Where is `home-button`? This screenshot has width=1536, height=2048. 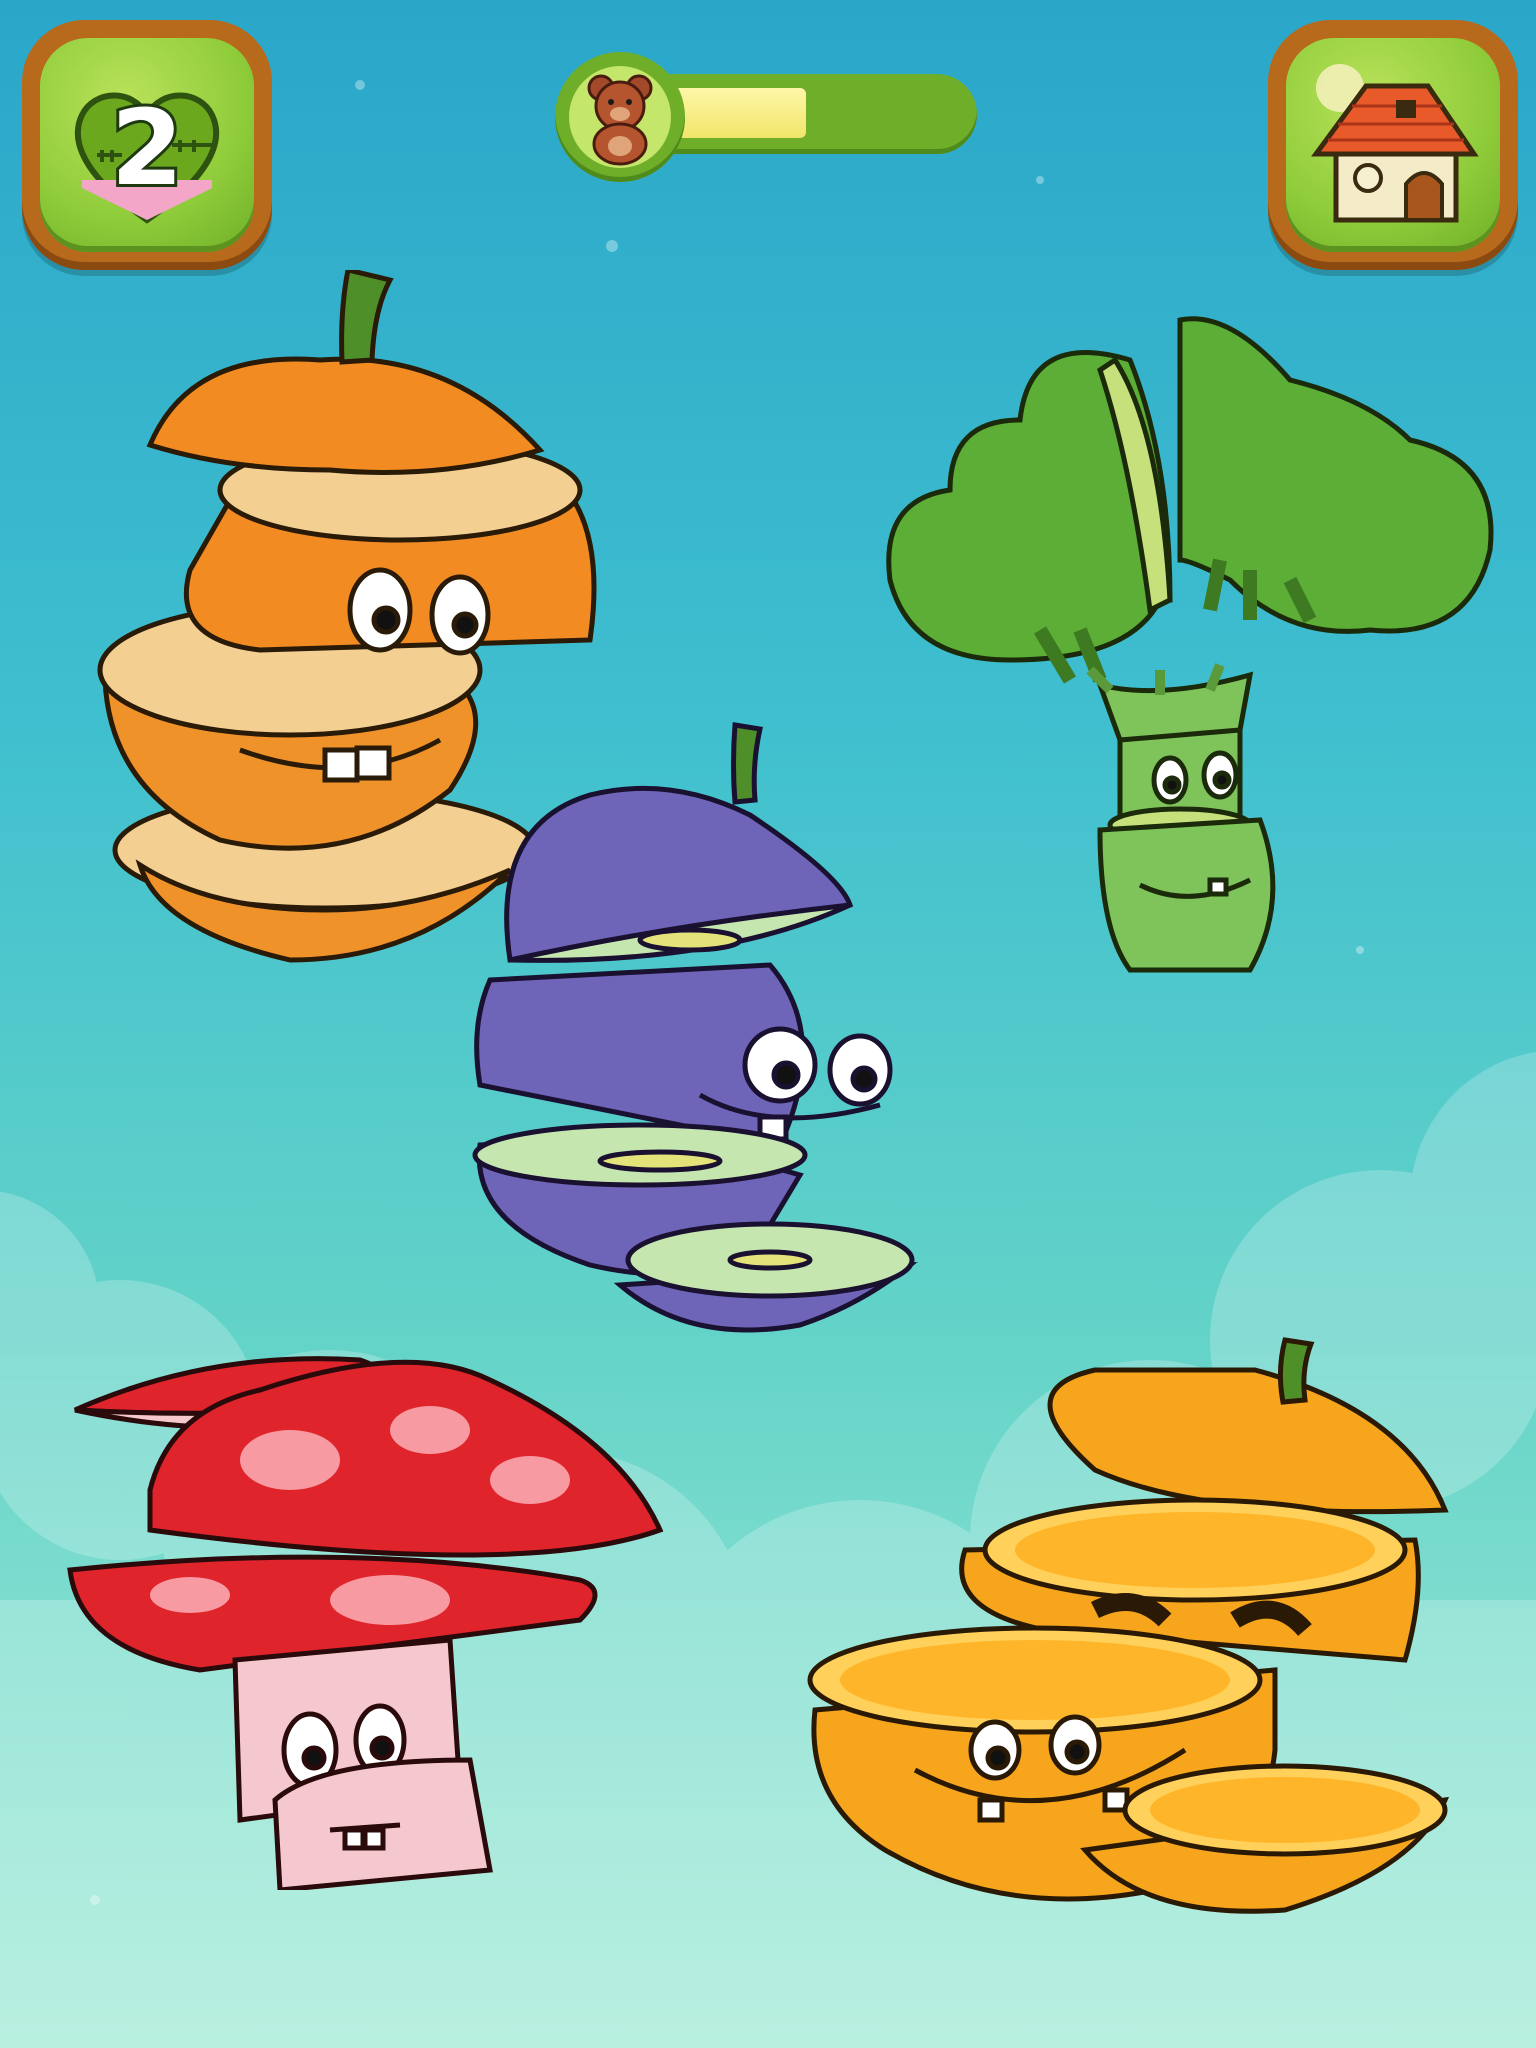 home-button is located at coordinates (1393, 145).